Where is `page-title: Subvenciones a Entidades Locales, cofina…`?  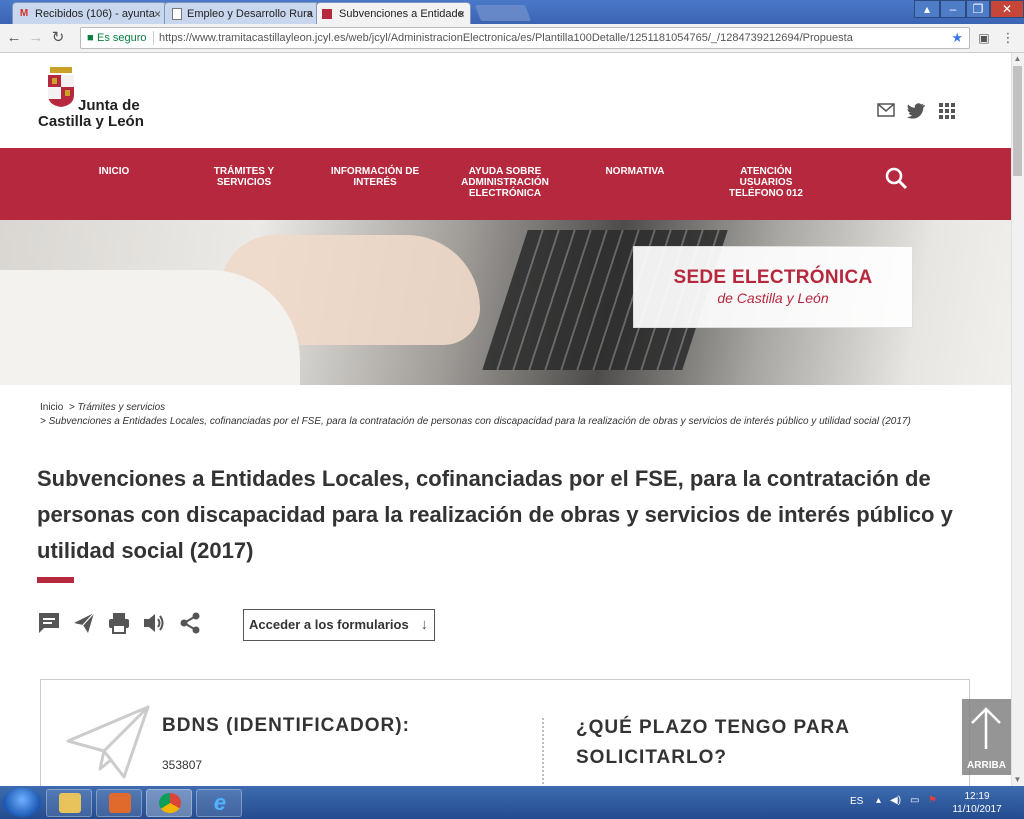
page-title: Subvenciones a Entidades Locales, cofina… is located at coordinates (495, 514).